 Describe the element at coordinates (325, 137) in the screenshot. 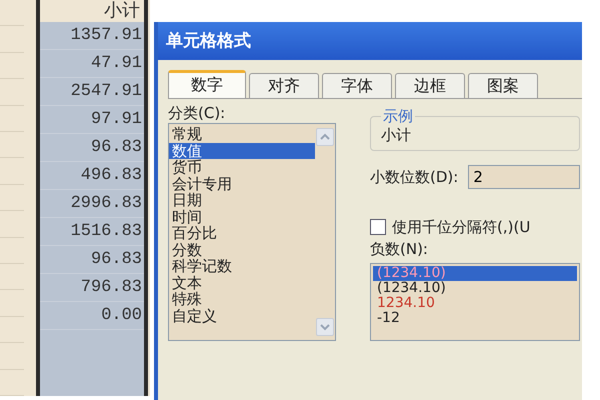

I see `scroll-up-icon` at that location.